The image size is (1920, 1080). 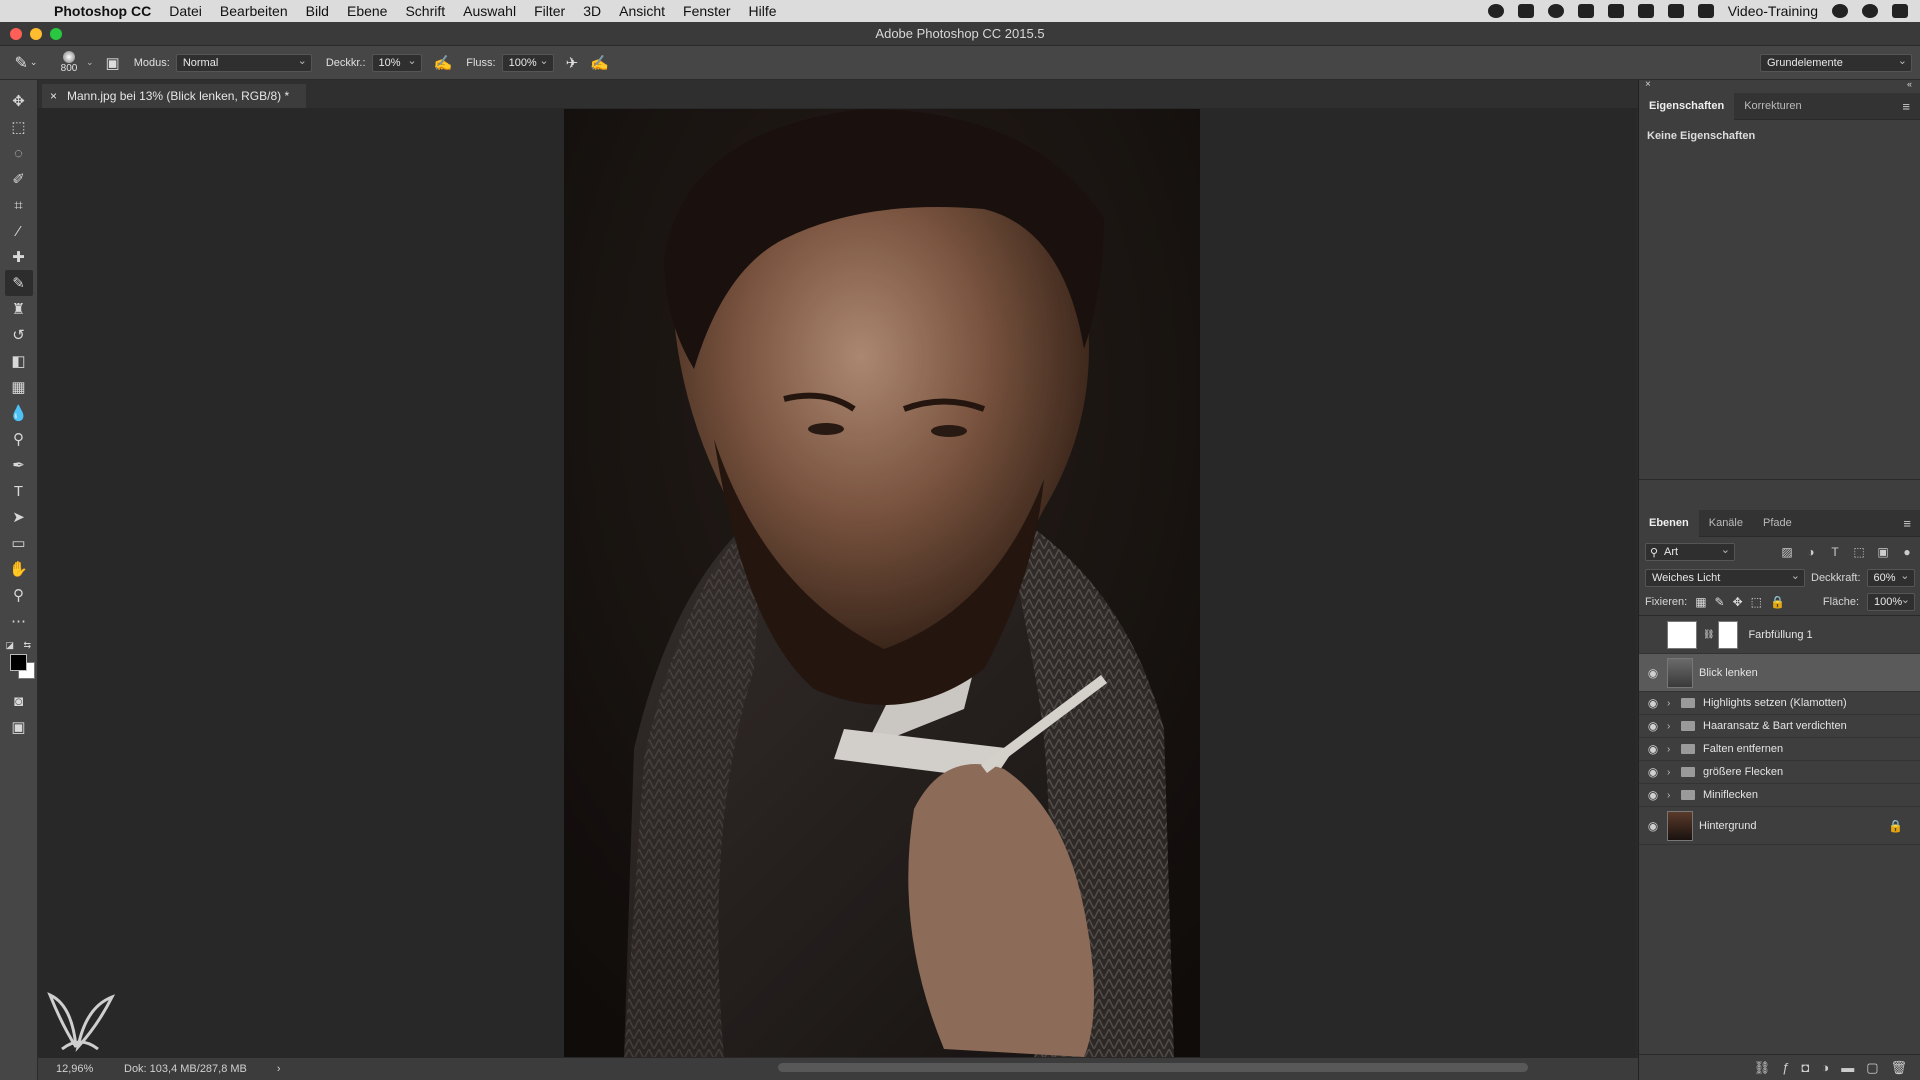 I want to click on flow-select: 100%, so click(x=527, y=62).